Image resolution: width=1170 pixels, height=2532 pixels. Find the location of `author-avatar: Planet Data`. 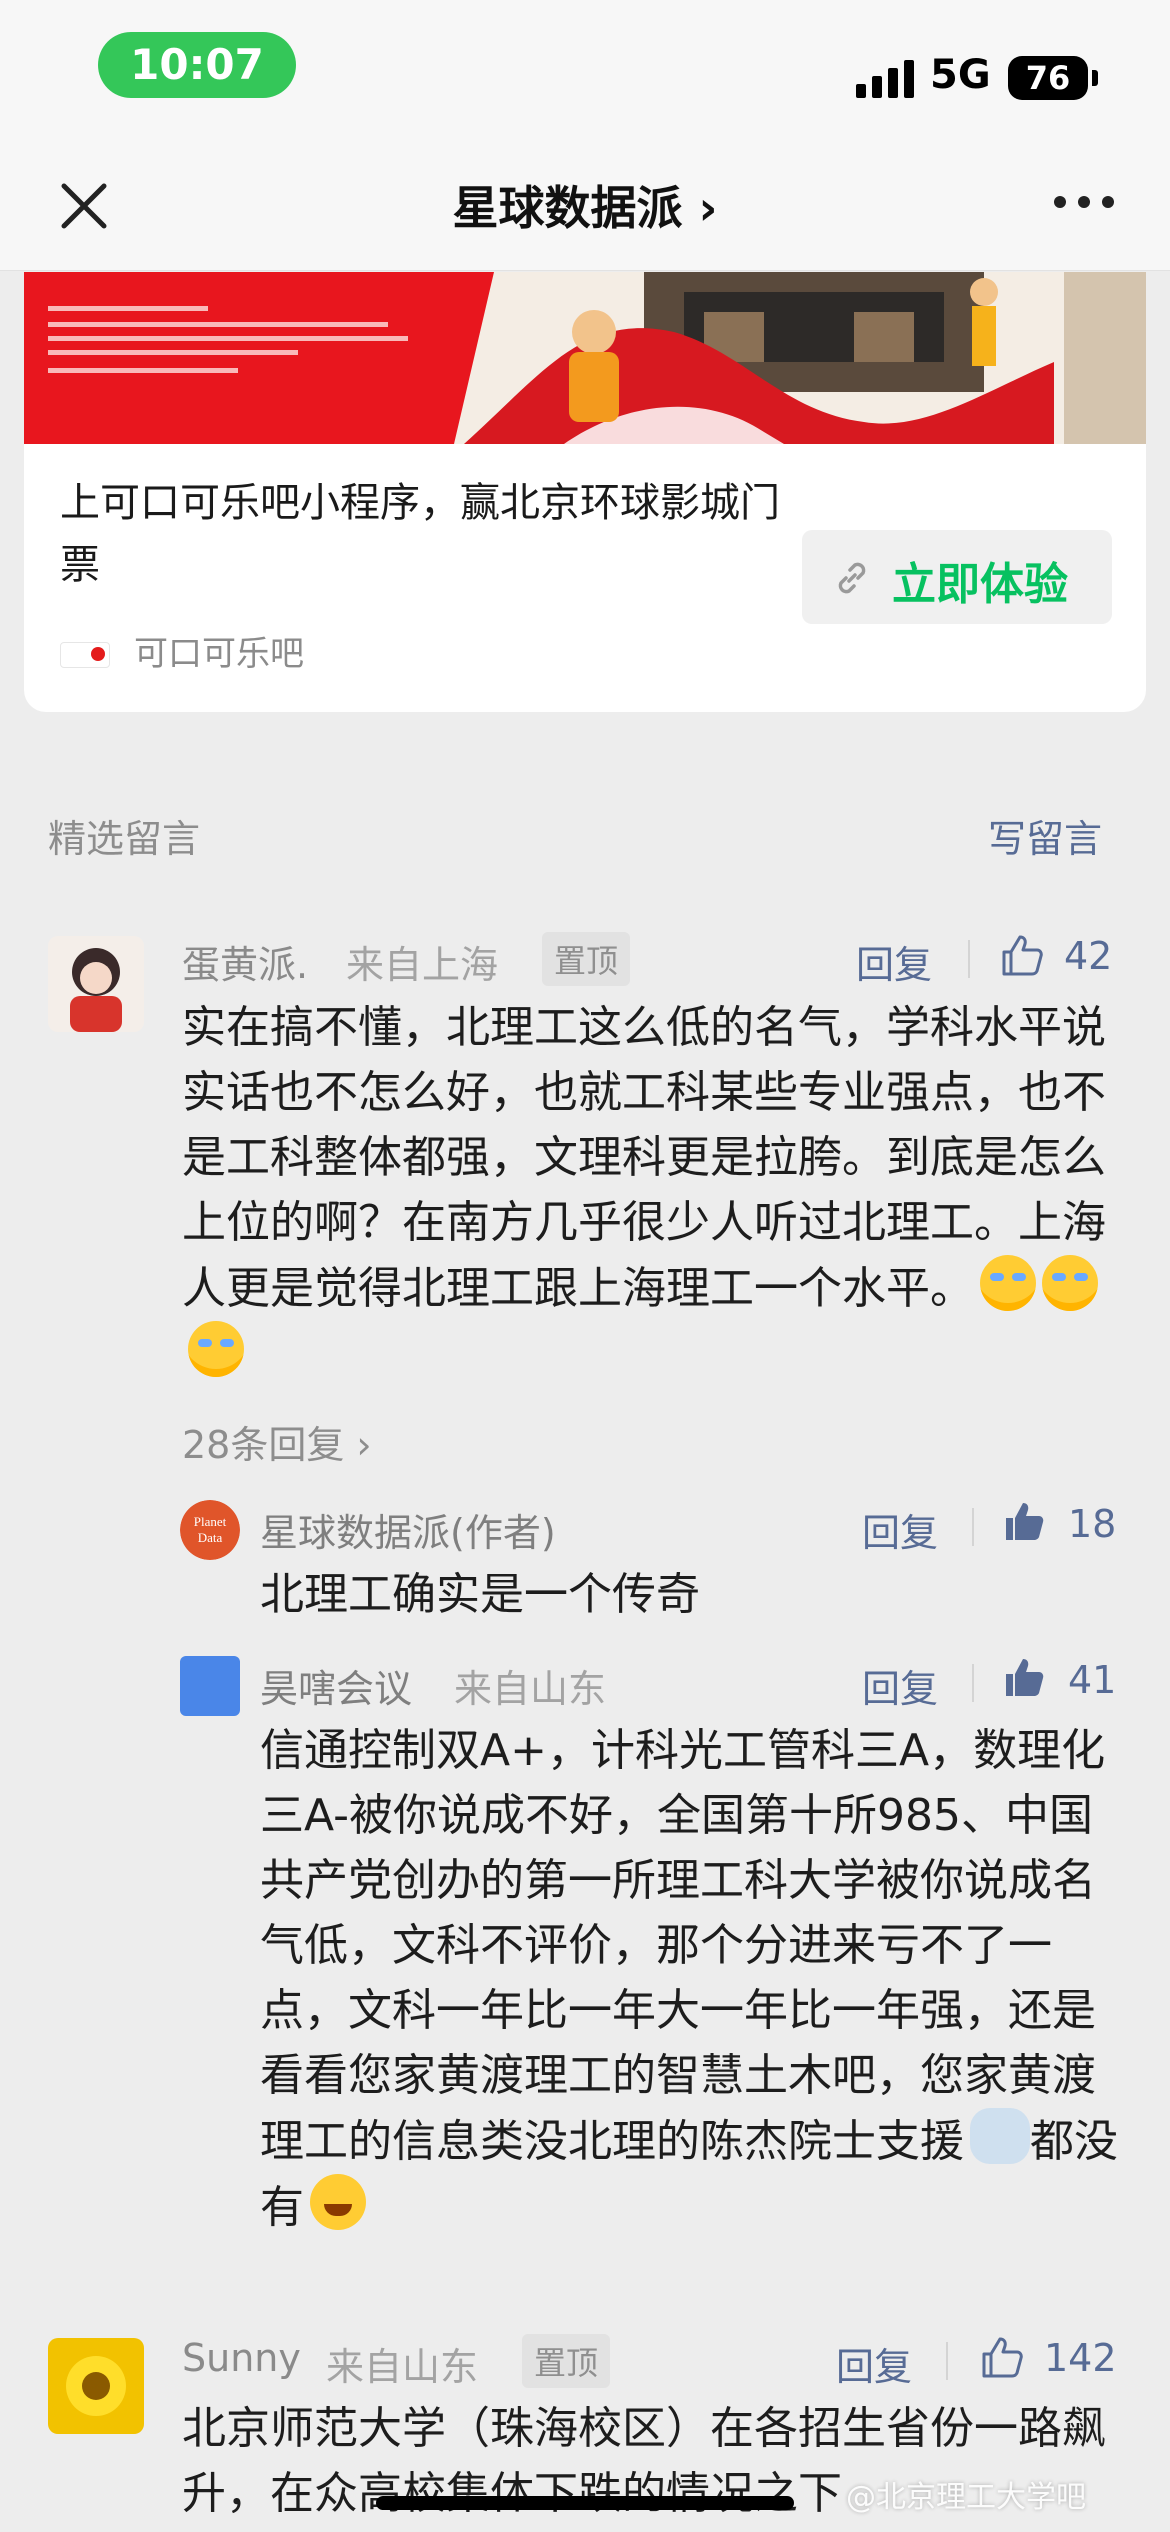

author-avatar: Planet Data is located at coordinates (210, 1530).